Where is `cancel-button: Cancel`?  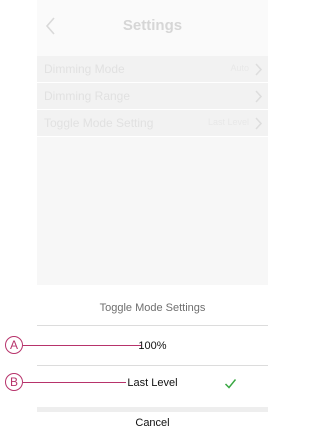 cancel-button: Cancel is located at coordinates (152, 424).